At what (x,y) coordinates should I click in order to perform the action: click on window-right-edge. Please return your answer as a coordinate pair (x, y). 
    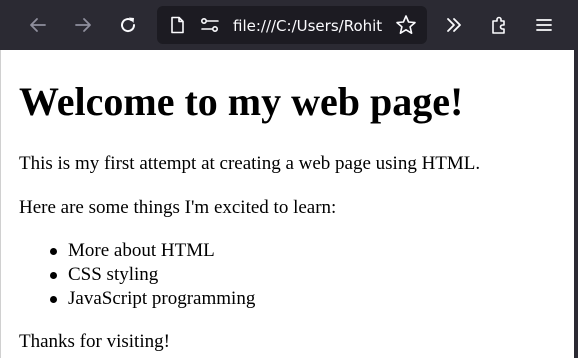
    Looking at the image, I should click on (576, 204).